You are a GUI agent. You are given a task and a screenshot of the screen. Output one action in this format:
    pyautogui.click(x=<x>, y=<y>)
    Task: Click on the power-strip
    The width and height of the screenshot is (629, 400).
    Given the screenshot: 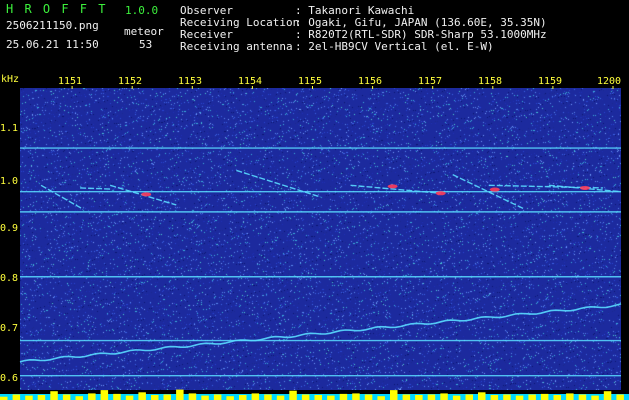 What is the action you would take?
    pyautogui.click(x=314, y=394)
    